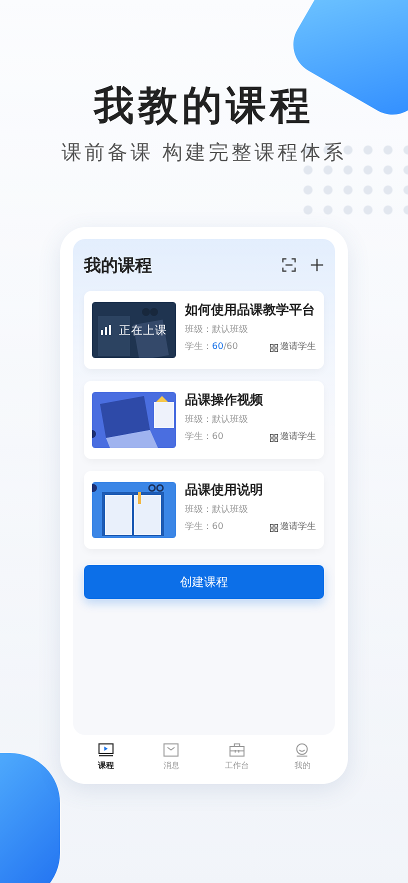  I want to click on briefcase-icon, so click(236, 750).